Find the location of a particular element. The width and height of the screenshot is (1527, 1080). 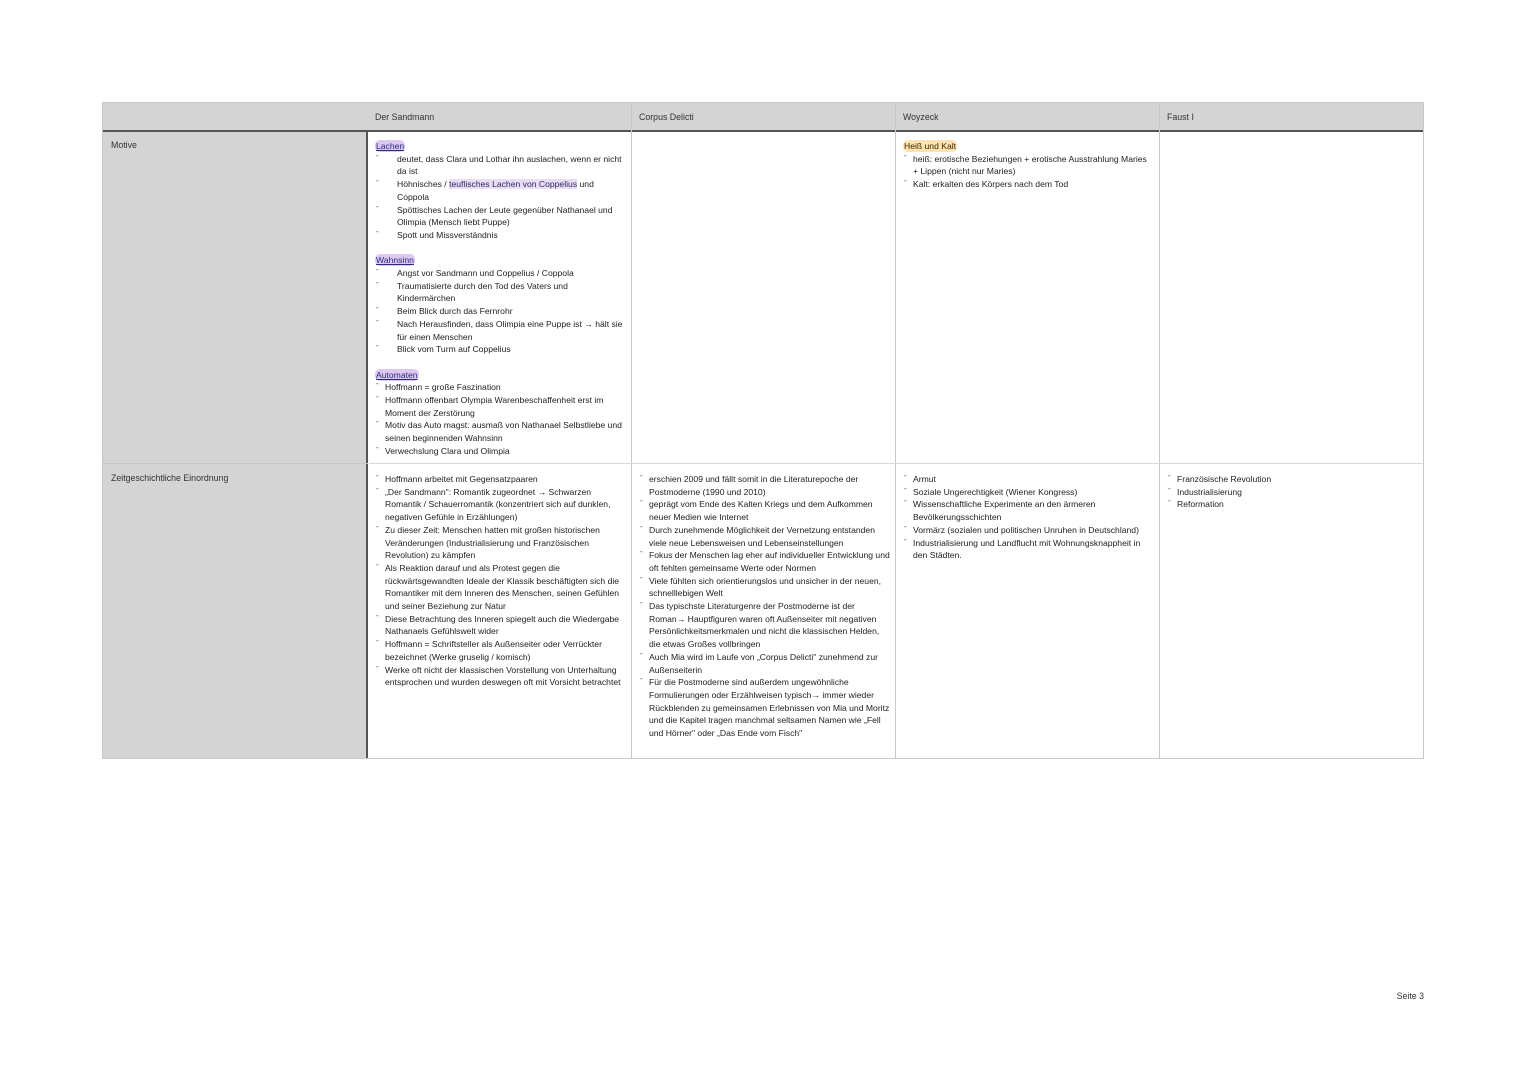

column-header-woyzeck: Woyzeck is located at coordinates (921, 117).